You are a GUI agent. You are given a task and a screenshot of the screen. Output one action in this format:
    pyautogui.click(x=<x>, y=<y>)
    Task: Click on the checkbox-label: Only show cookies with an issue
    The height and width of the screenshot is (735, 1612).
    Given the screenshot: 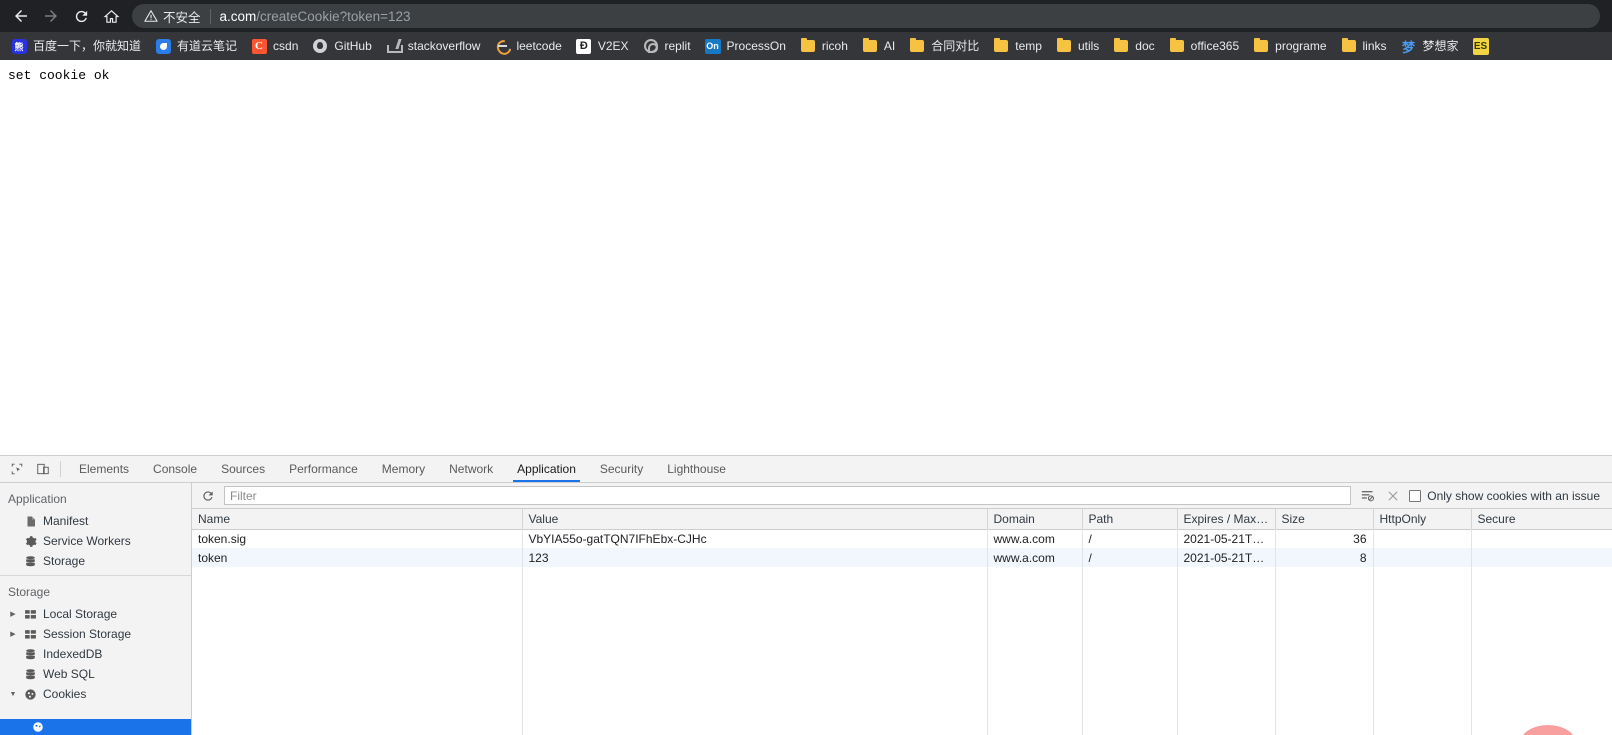 What is the action you would take?
    pyautogui.click(x=1513, y=495)
    